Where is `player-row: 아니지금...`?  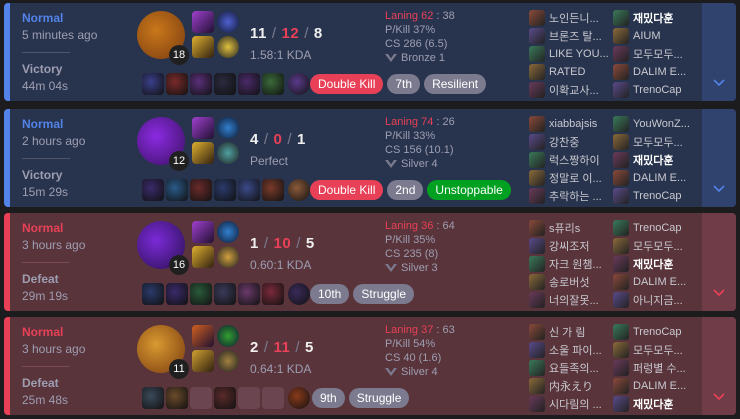
player-row: 아니지금... is located at coordinates (653, 300).